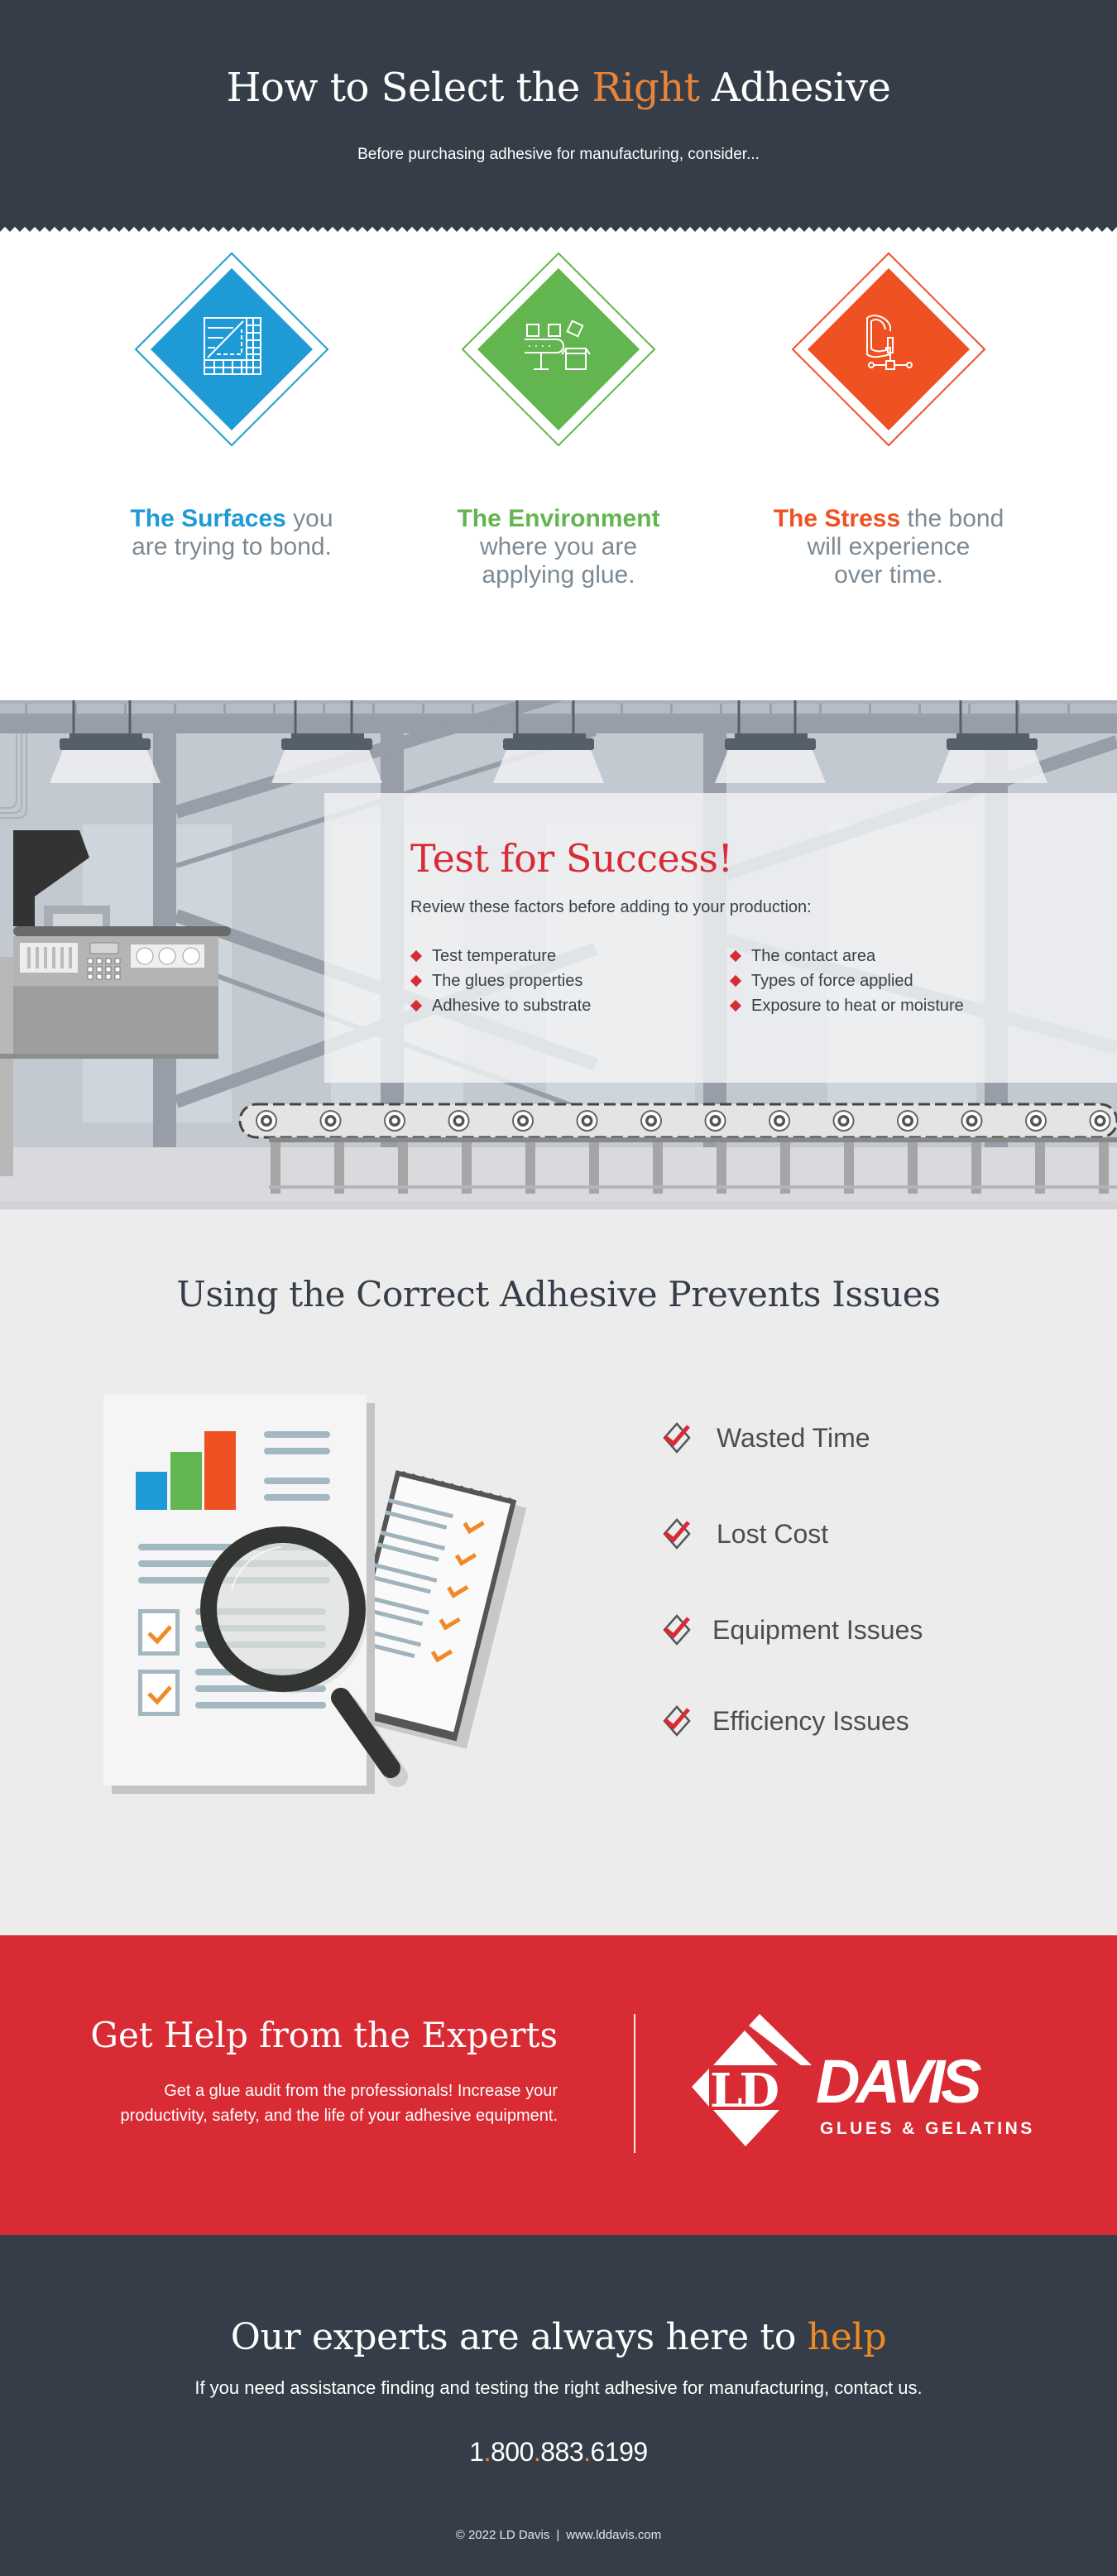  Describe the element at coordinates (571, 858) in the screenshot. I see `test-title: Test for Success!` at that location.